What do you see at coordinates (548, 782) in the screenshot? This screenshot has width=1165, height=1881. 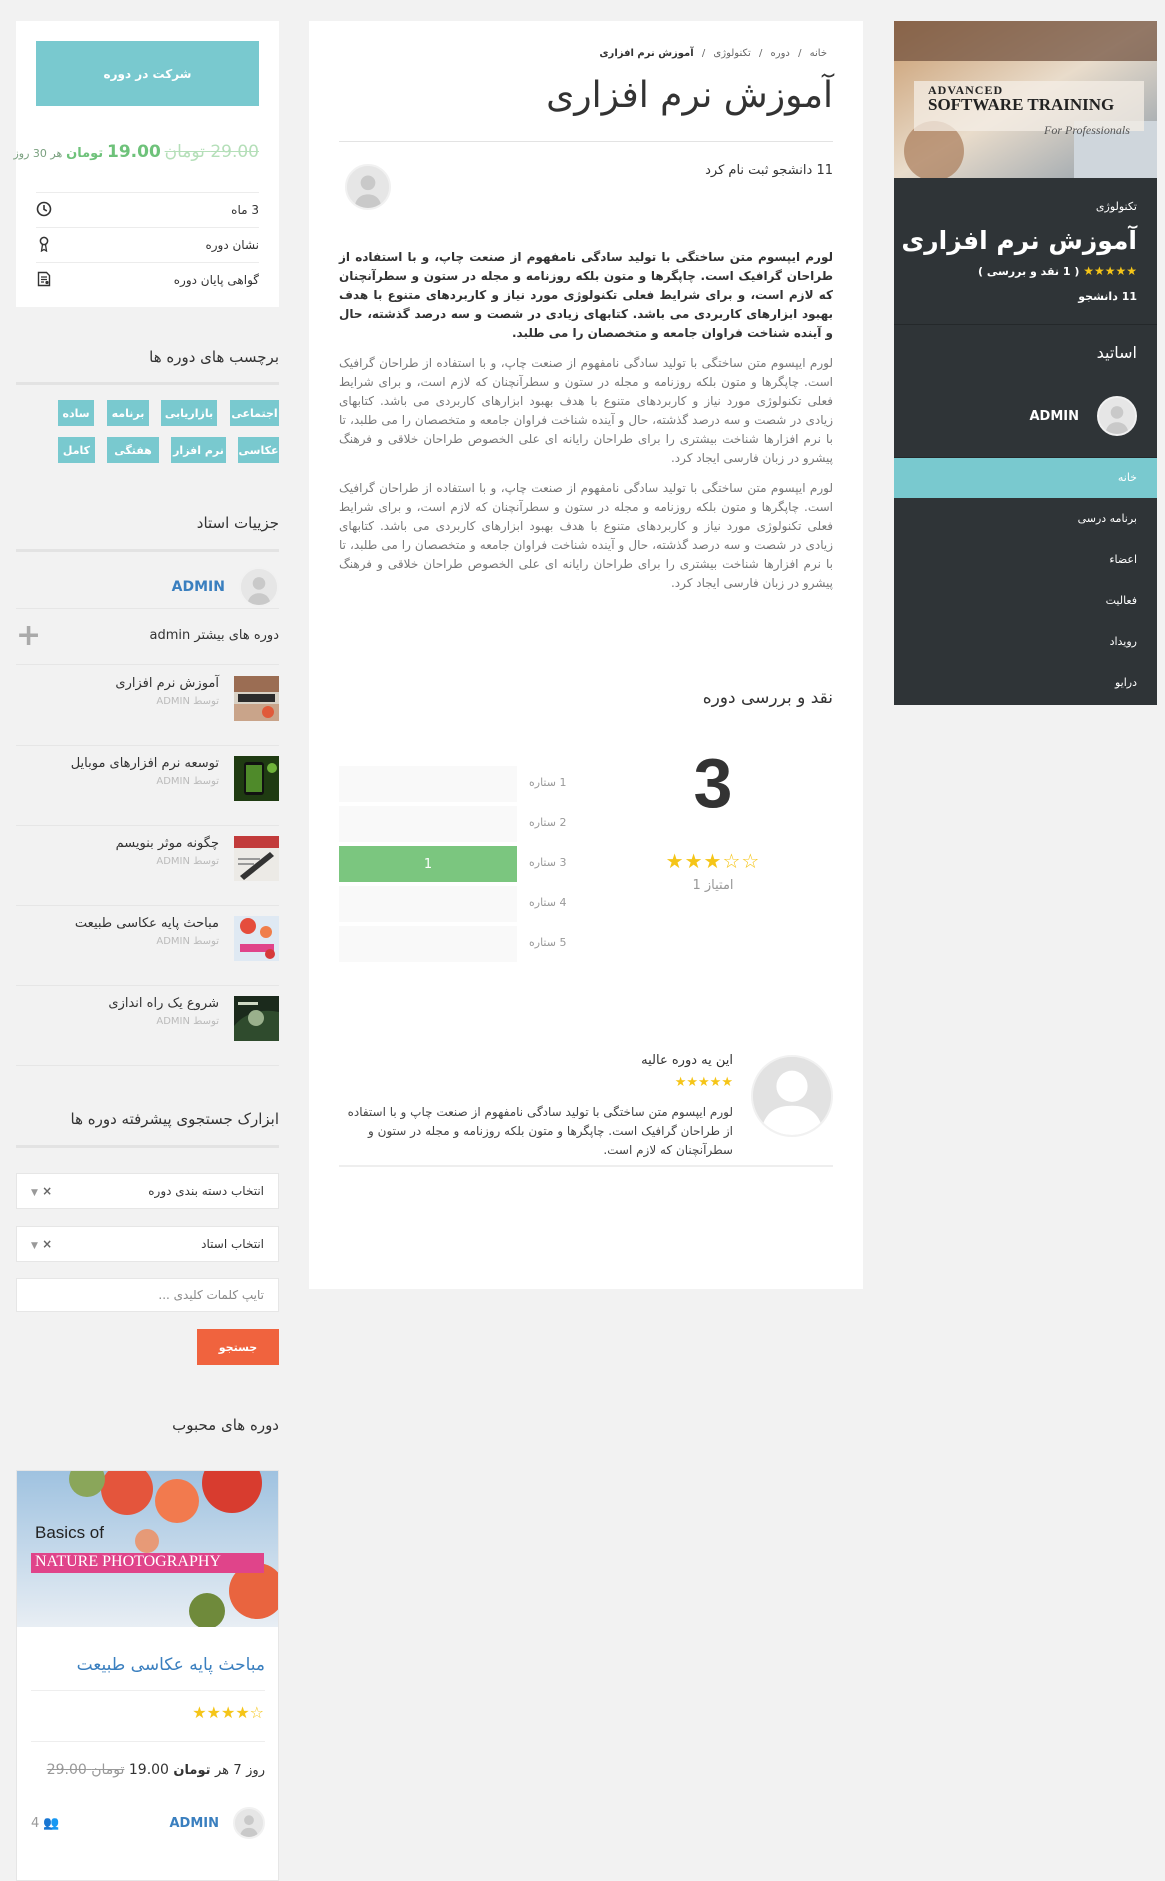 I see `rating-bar-label: 1 ستاره` at bounding box center [548, 782].